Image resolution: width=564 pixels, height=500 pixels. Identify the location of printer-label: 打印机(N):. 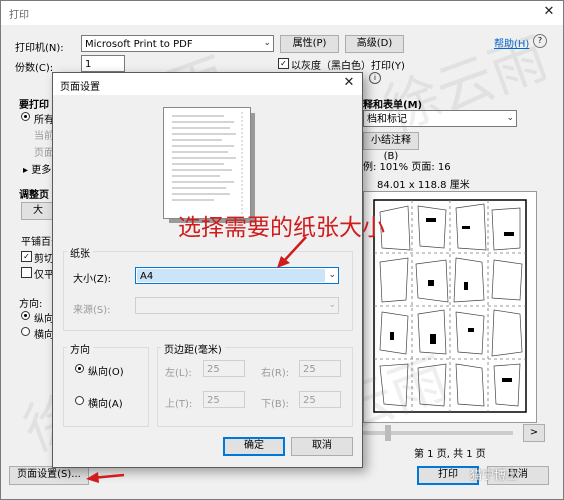
(39, 48).